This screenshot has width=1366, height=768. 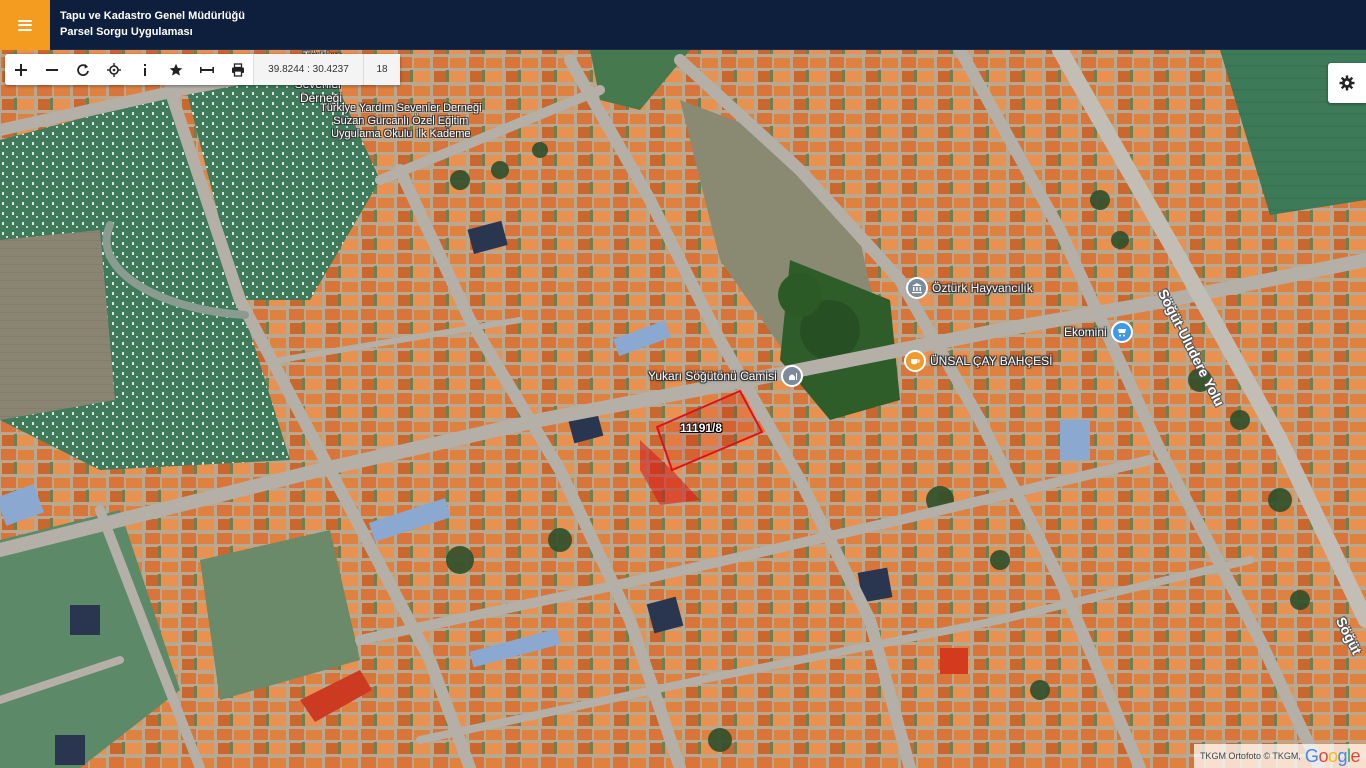 I want to click on attribution-source: TKGM Ortofoto © TKGM,, so click(x=1250, y=756).